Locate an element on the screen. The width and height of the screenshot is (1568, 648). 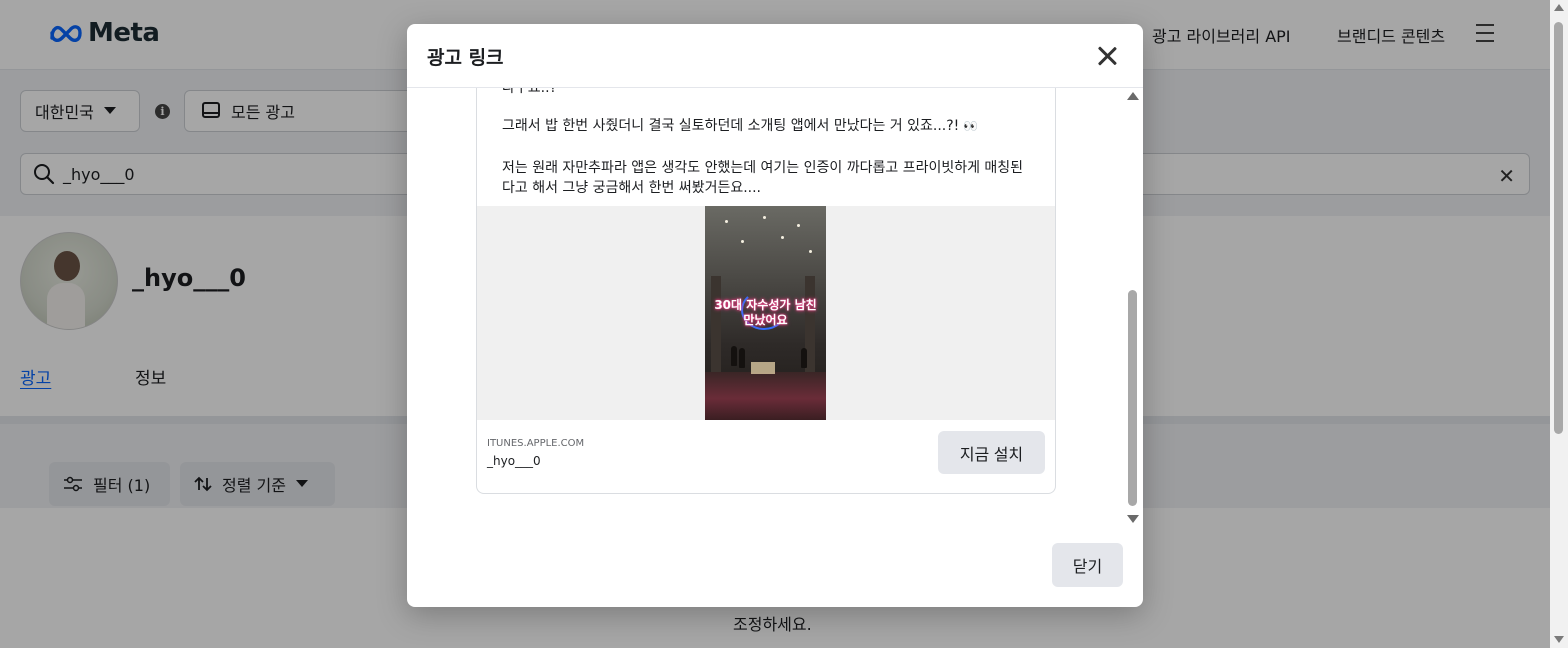
modal-header: 광고 링크 is located at coordinates (775, 56).